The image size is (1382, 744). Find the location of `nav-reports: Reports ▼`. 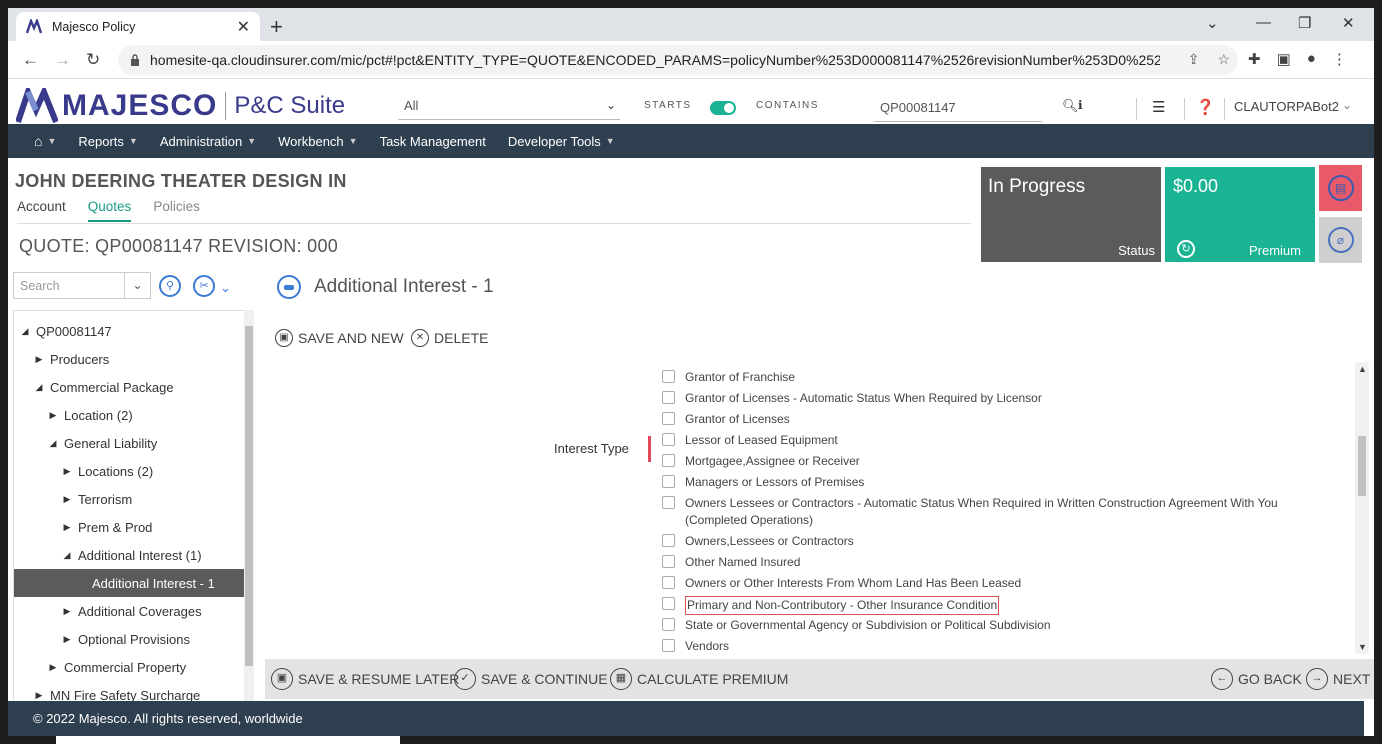

nav-reports: Reports ▼ is located at coordinates (107, 141).